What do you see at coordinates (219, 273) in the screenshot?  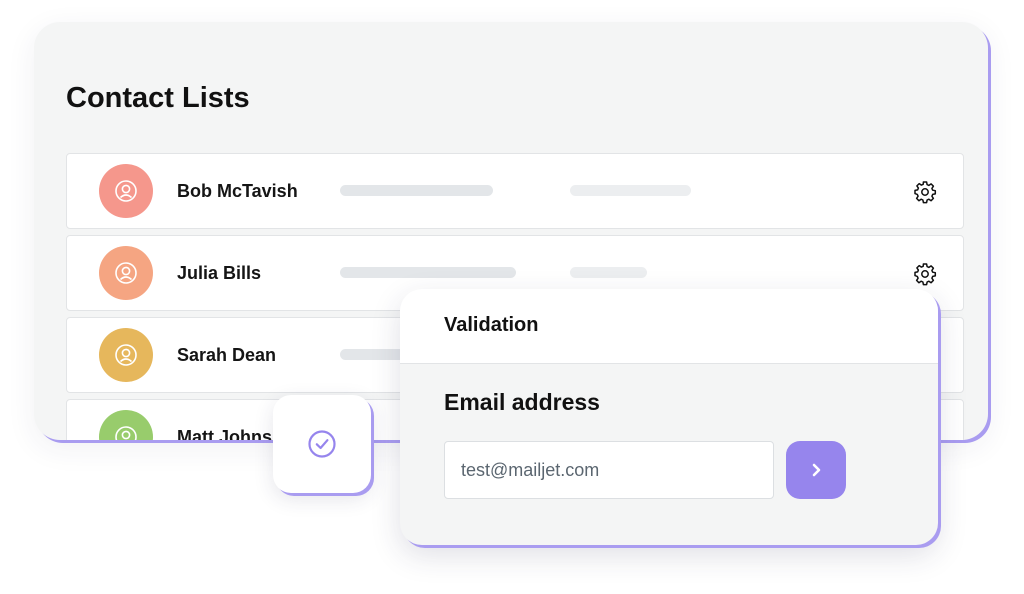 I see `contact-name: Julia Bills` at bounding box center [219, 273].